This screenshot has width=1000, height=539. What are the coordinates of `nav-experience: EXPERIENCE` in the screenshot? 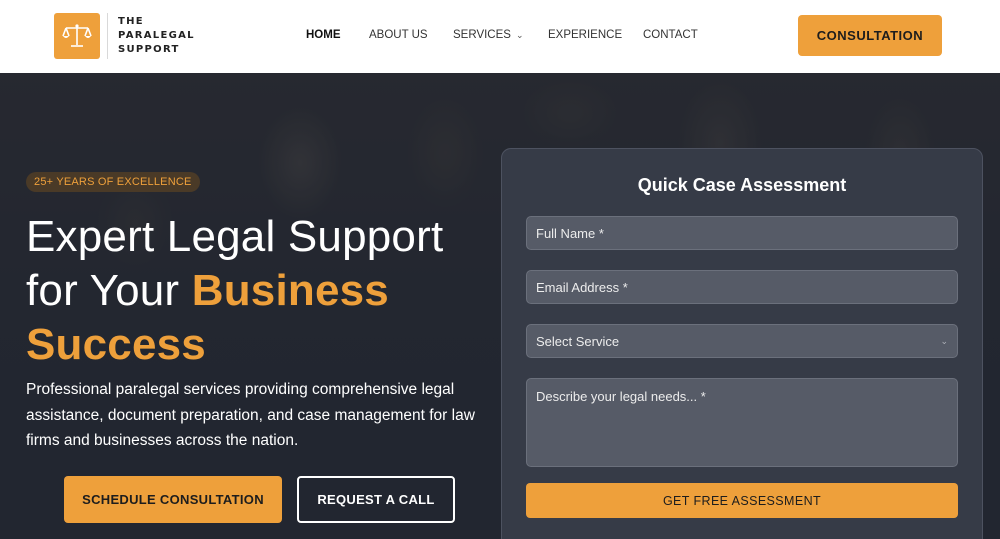 It's located at (585, 35).